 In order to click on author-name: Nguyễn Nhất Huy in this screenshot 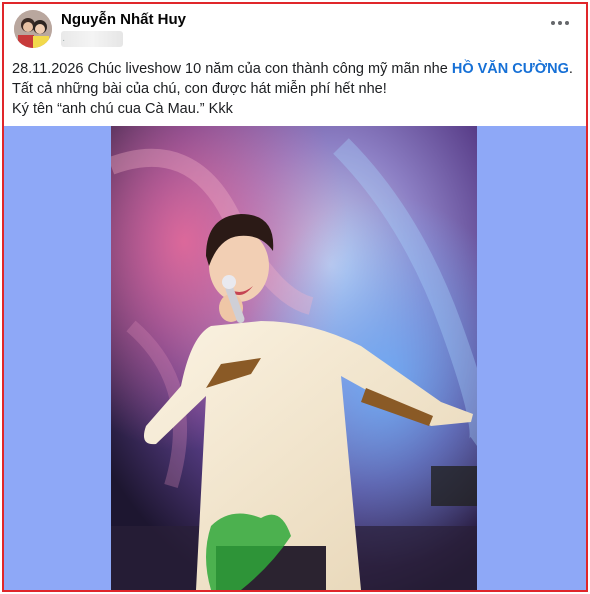, I will do `click(123, 19)`.